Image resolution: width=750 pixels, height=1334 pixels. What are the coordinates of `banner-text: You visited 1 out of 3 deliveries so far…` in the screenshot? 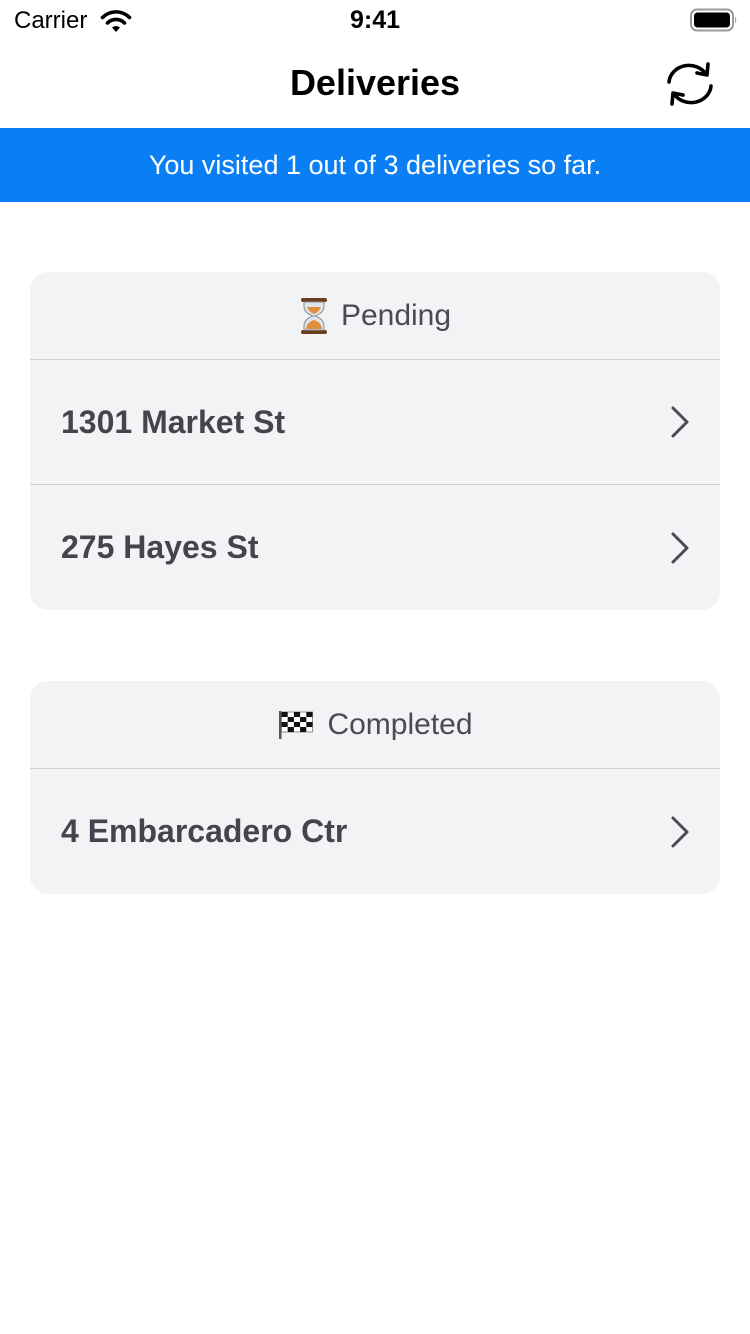 It's located at (375, 164).